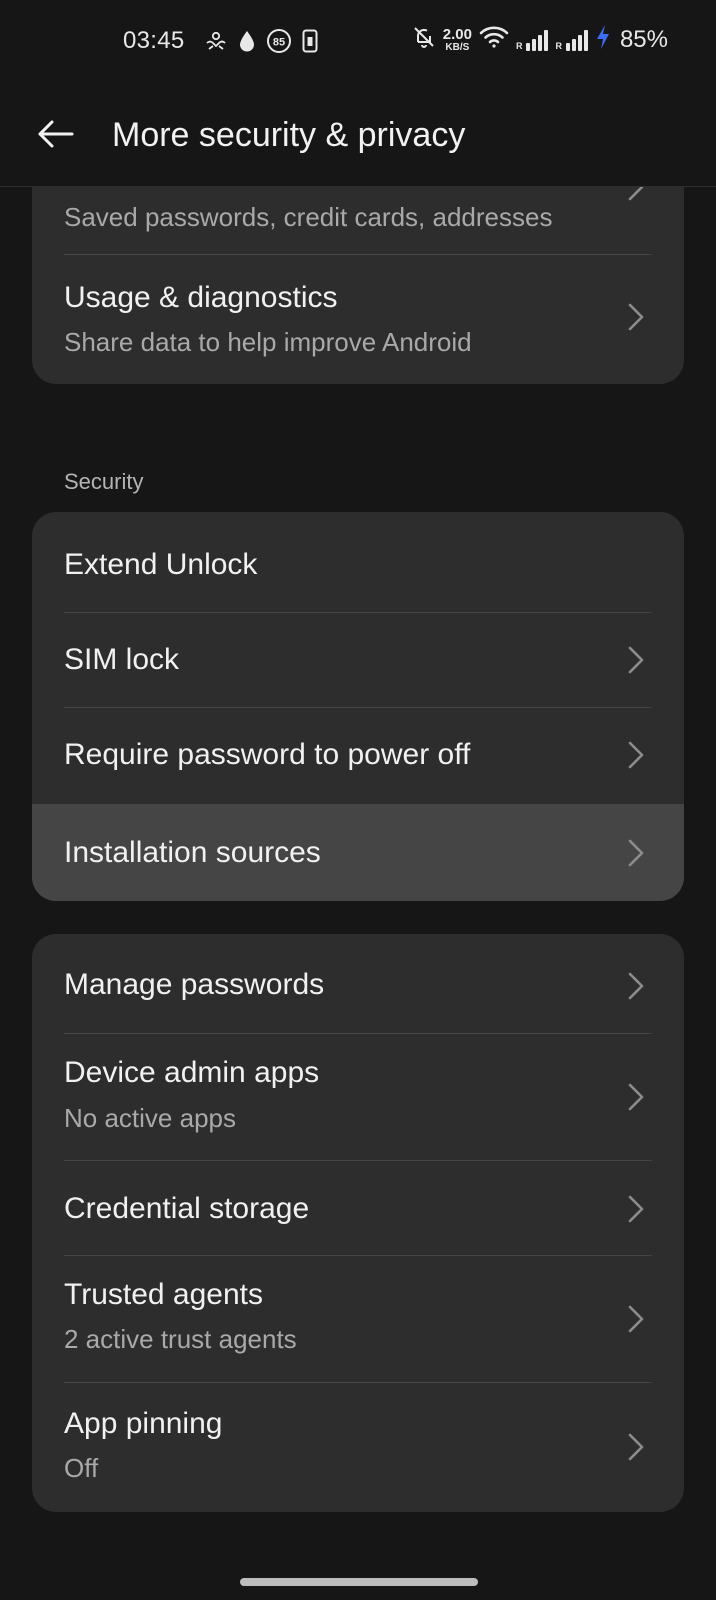 This screenshot has height=1600, width=716. I want to click on battery-percent: 85%, so click(643, 39).